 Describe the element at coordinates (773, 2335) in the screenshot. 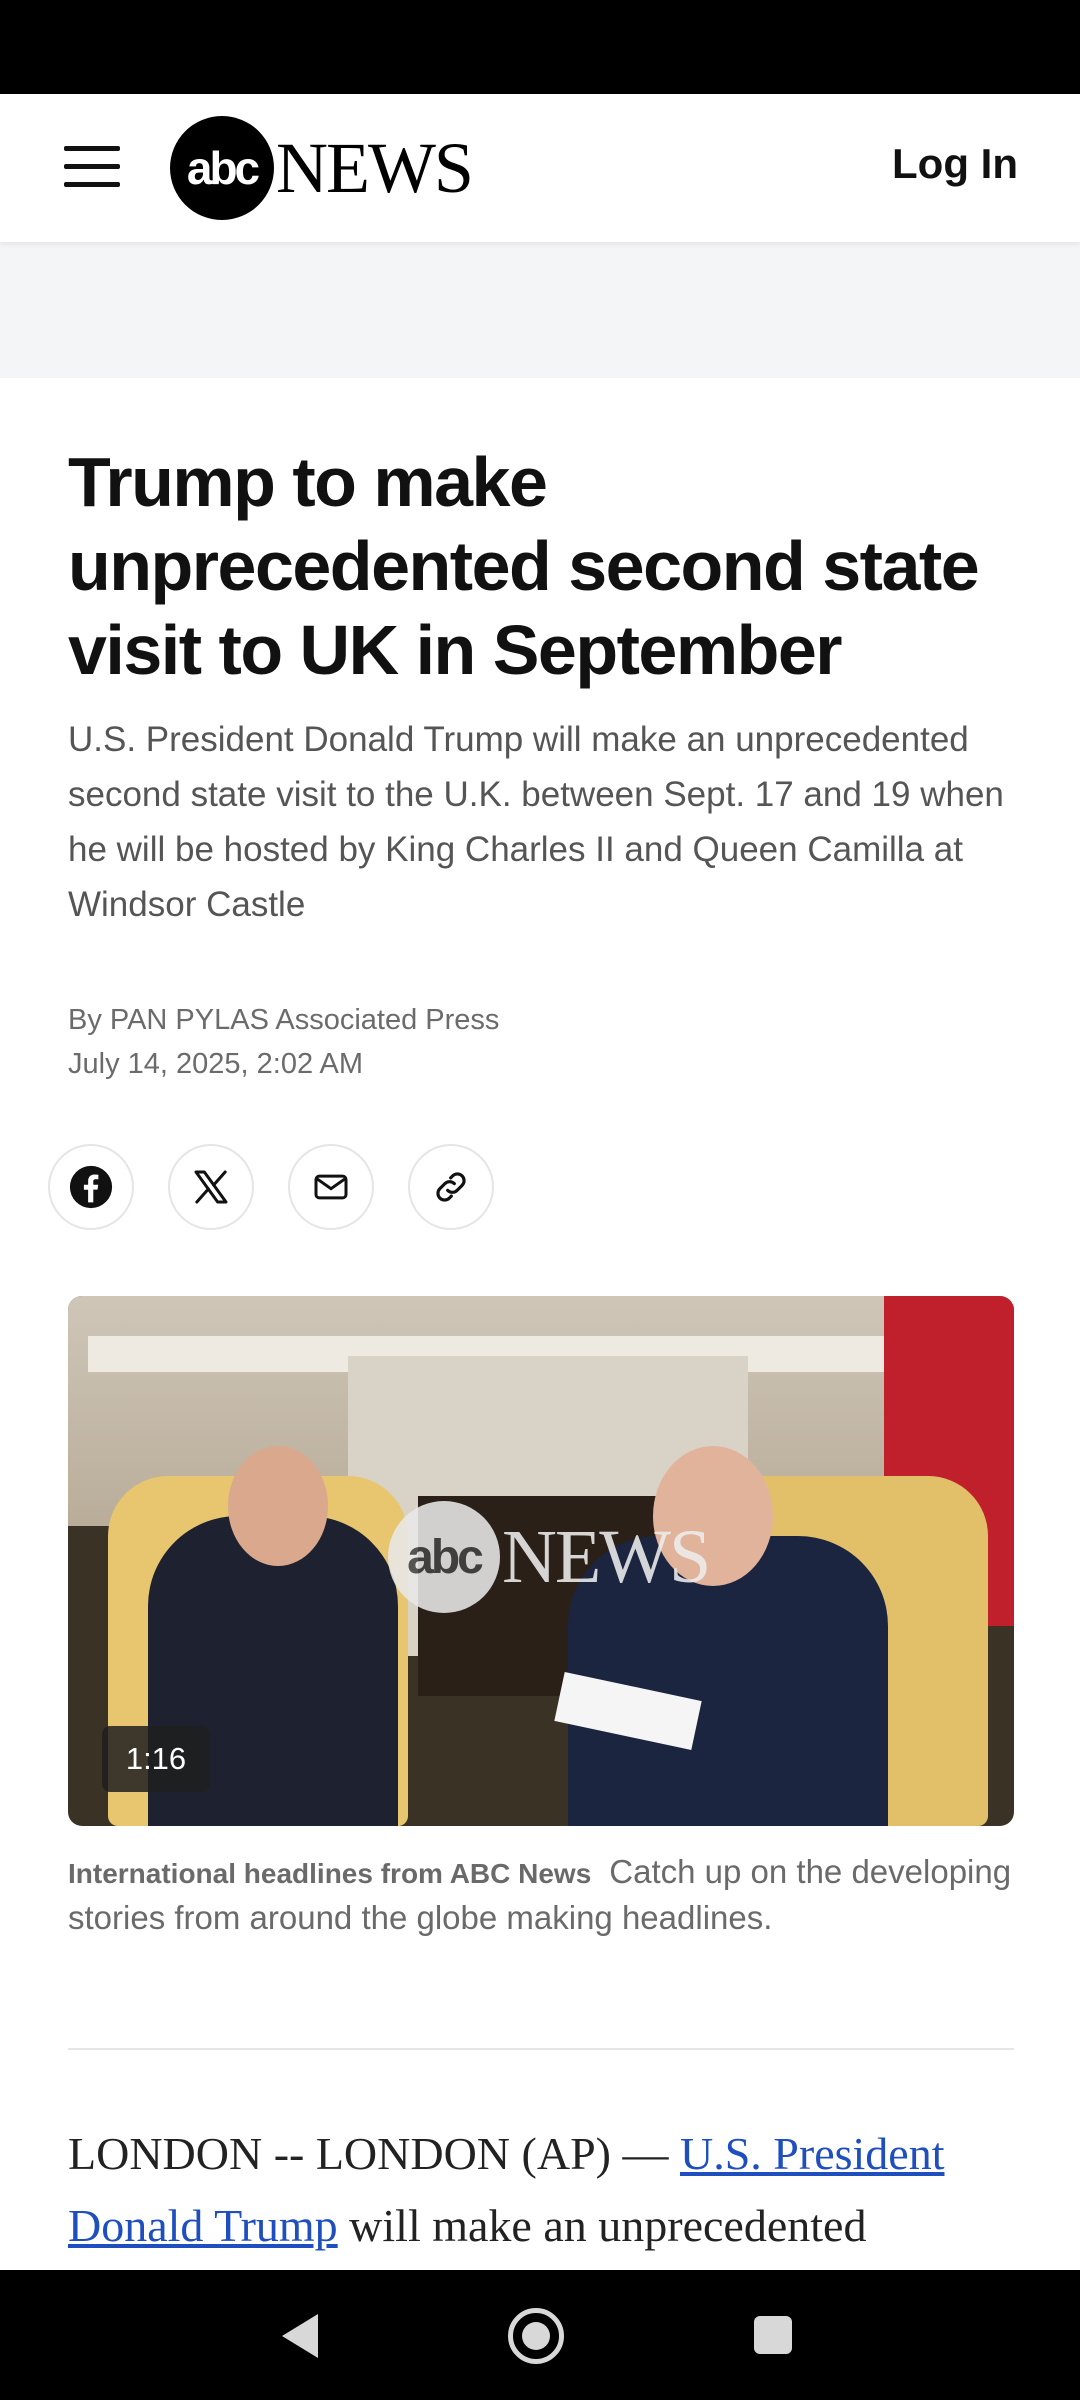

I see `recents-icon` at that location.